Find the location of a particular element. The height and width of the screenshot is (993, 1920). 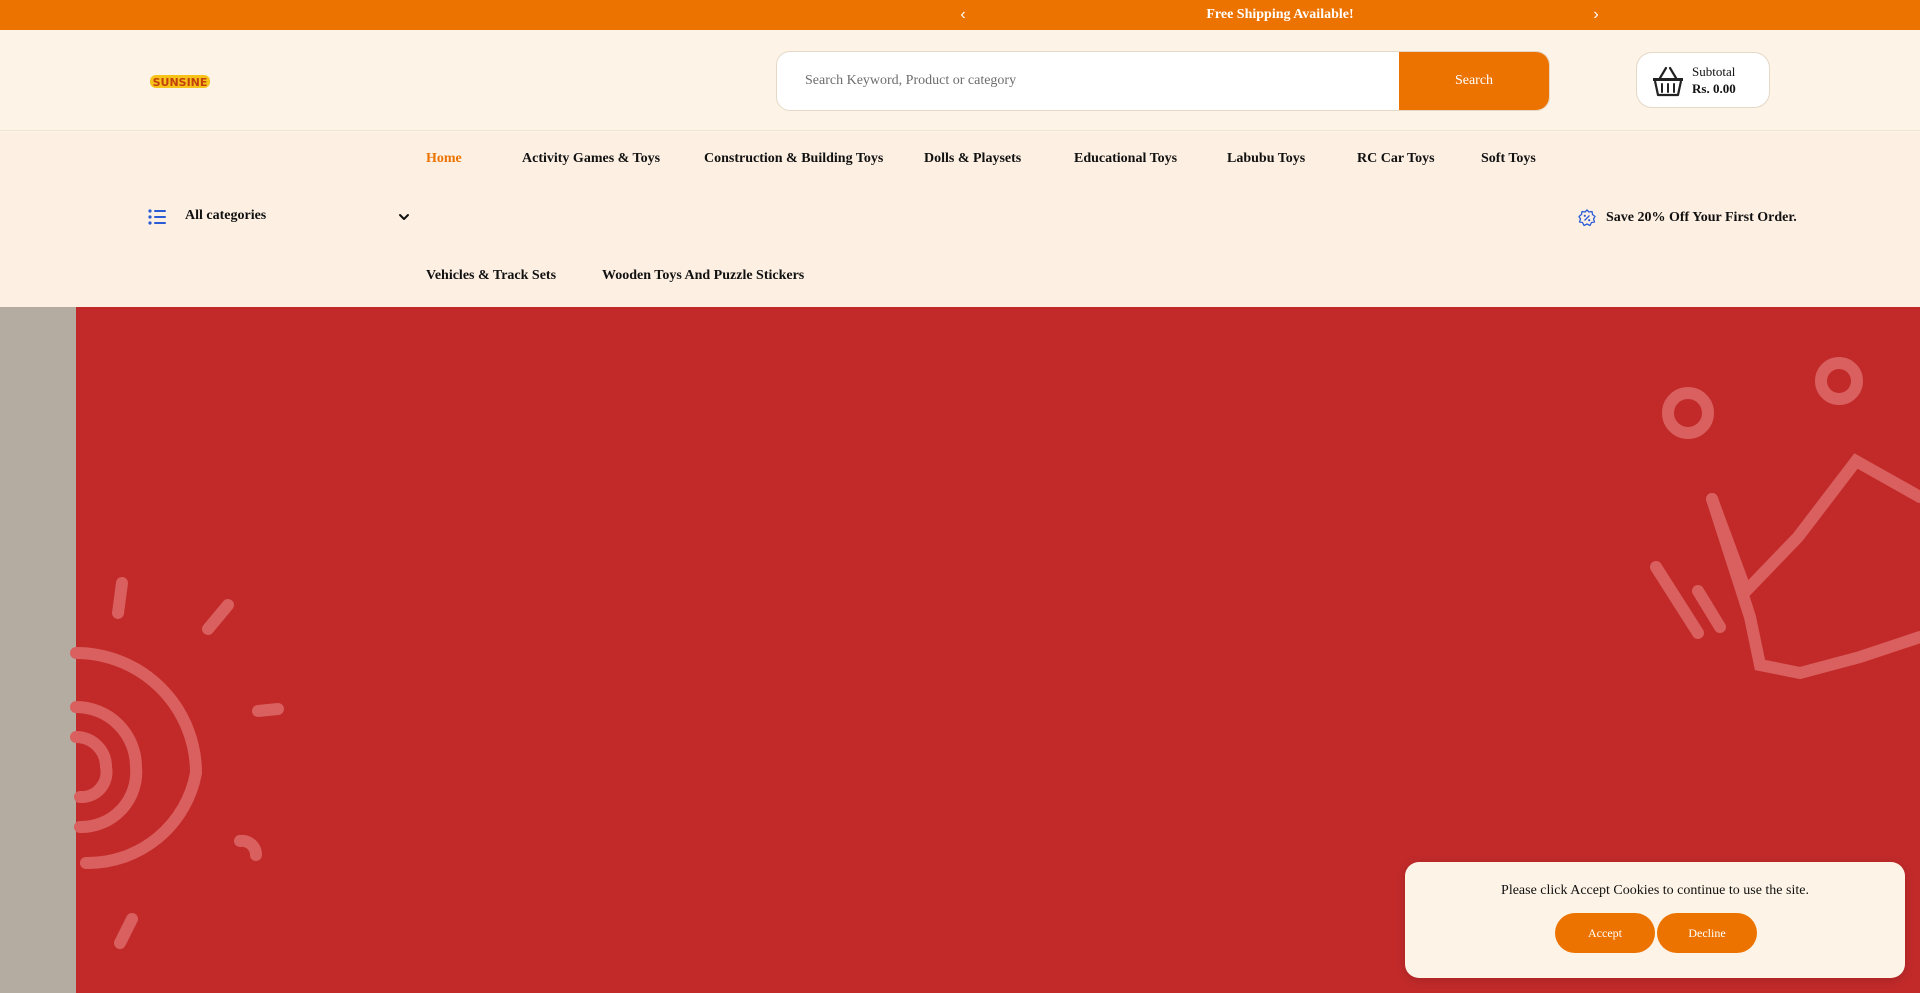

search-bar: Search is located at coordinates (1163, 81).